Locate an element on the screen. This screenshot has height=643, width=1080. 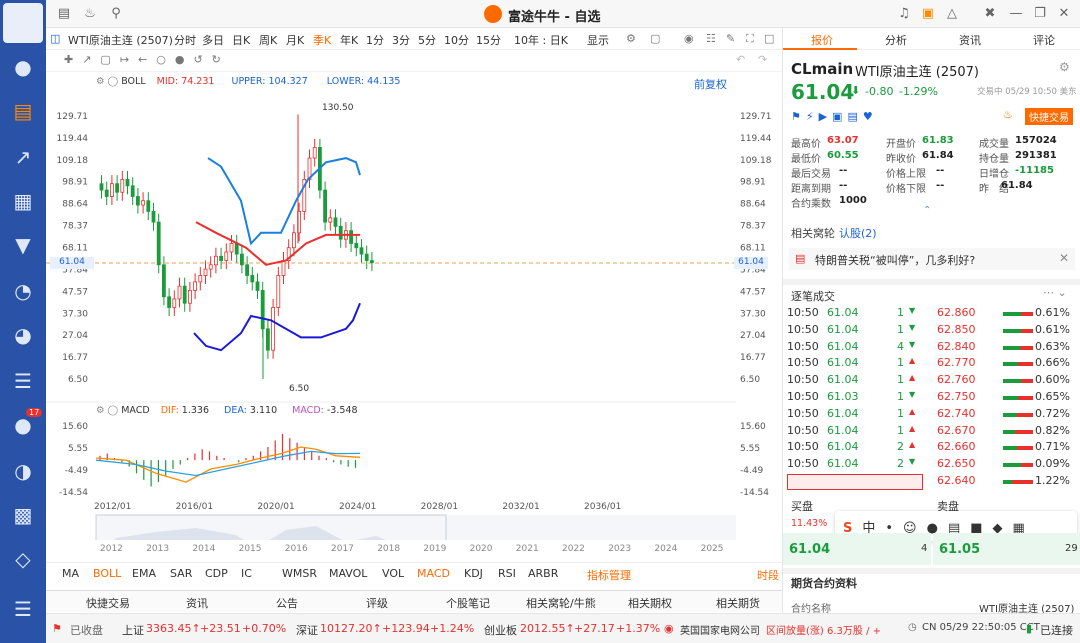
game-icon: ▩ is located at coordinates (23, 515).